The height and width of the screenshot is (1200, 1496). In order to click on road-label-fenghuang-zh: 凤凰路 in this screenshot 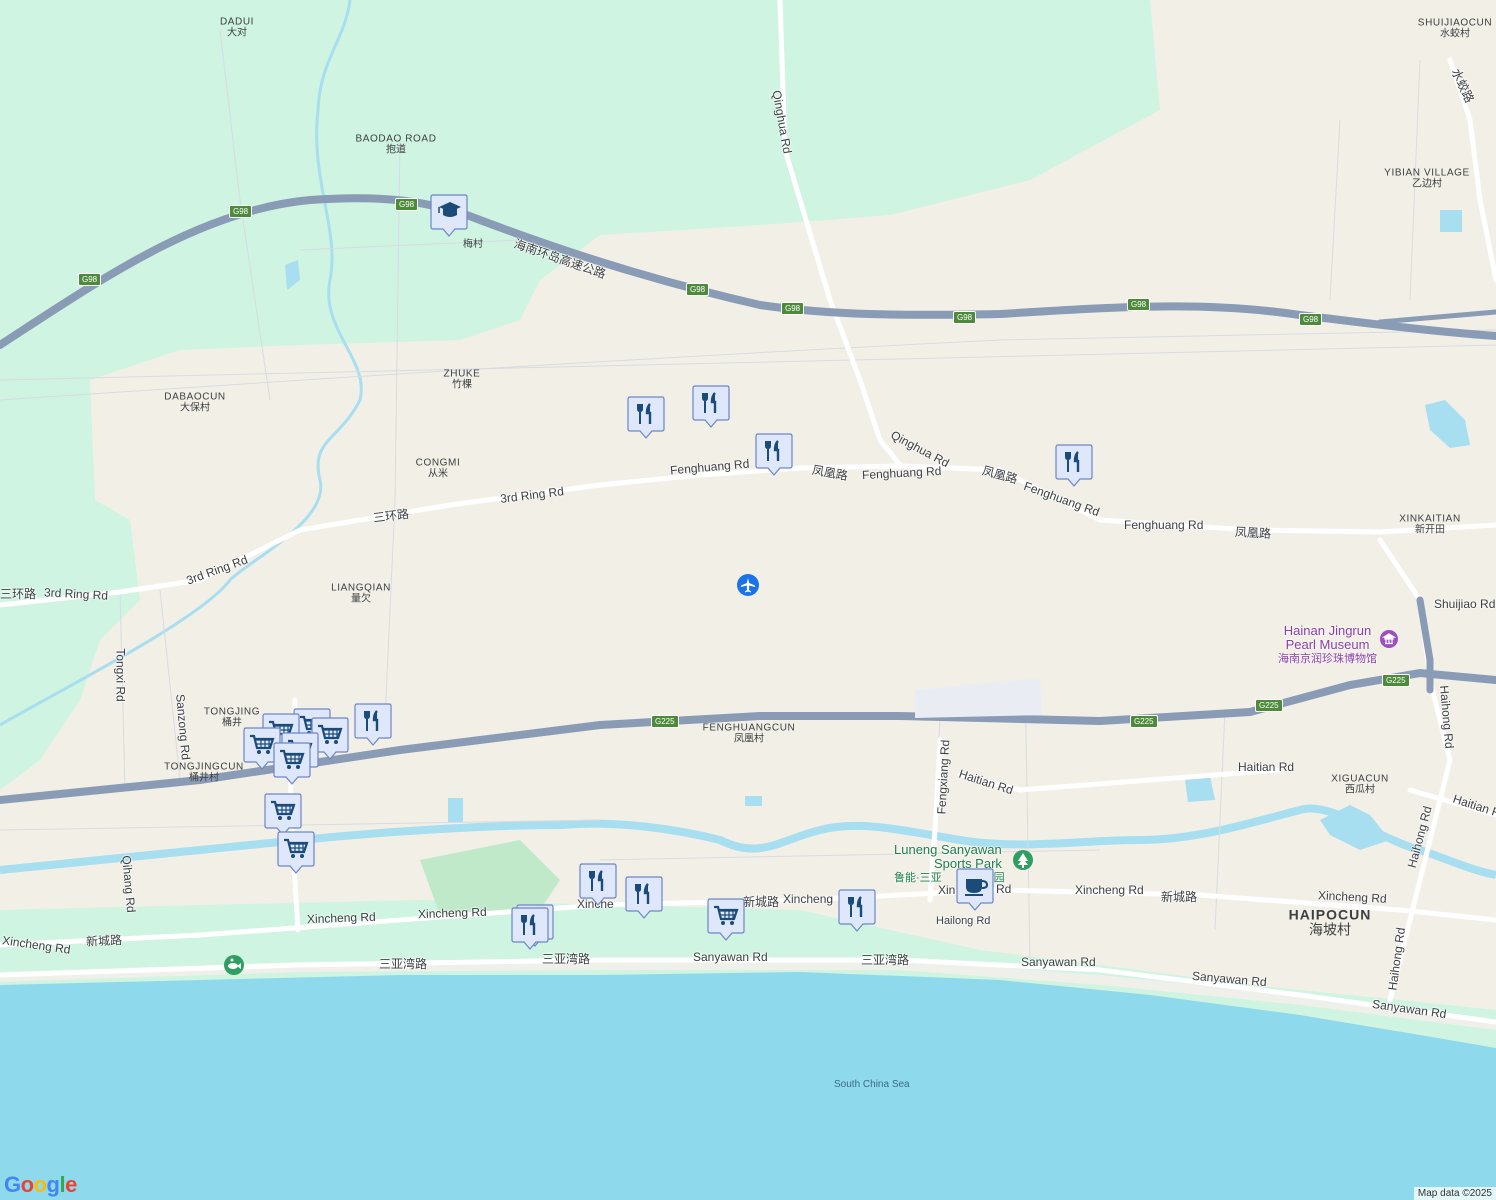, I will do `click(1253, 533)`.